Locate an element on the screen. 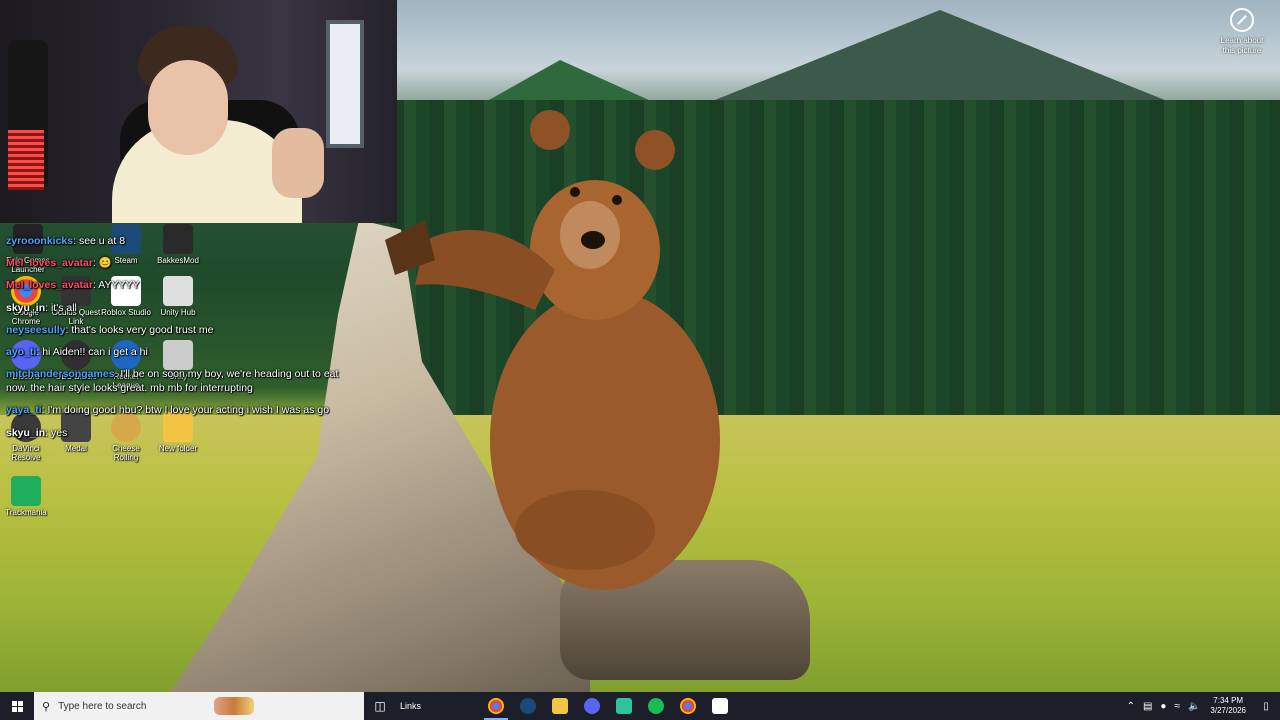  chat-text: : AYYYYY is located at coordinates (116, 285).